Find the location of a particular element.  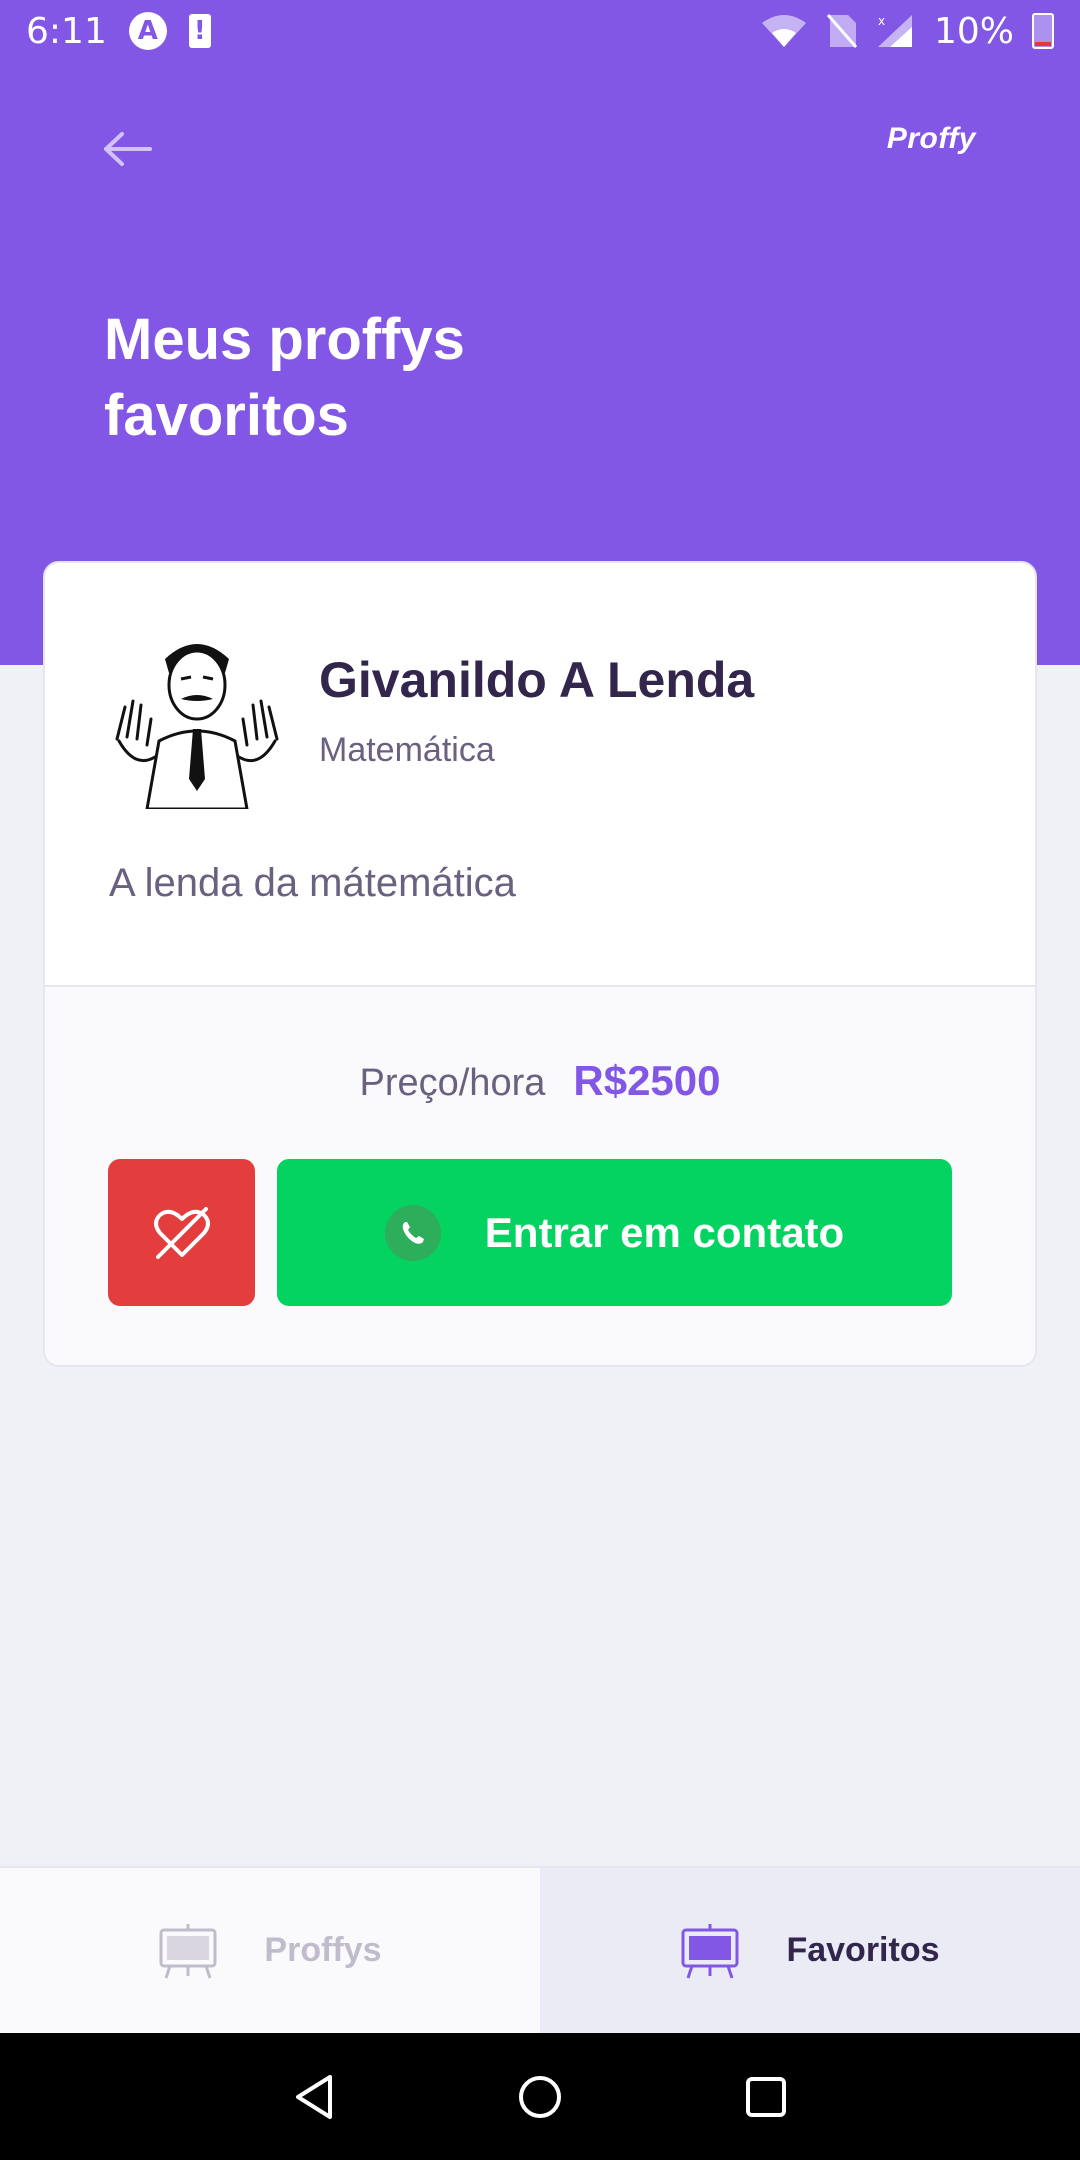

brand-logo: Proffy is located at coordinates (931, 138).